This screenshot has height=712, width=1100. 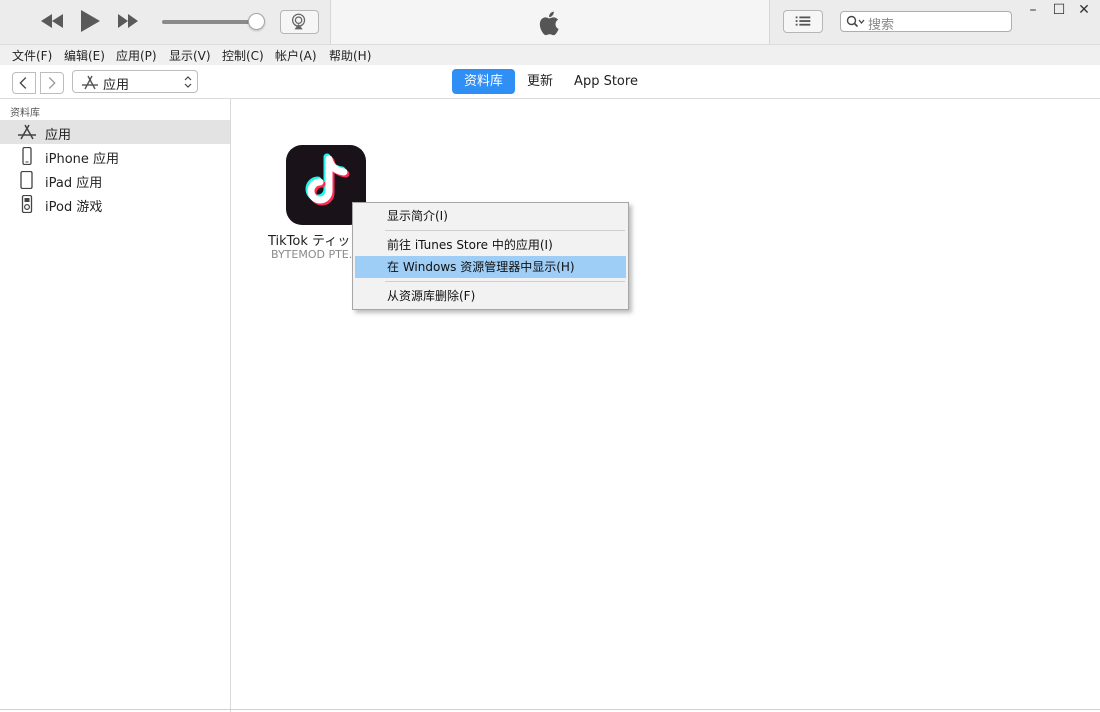 What do you see at coordinates (32, 55) in the screenshot?
I see `menu-file: 文件(F)` at bounding box center [32, 55].